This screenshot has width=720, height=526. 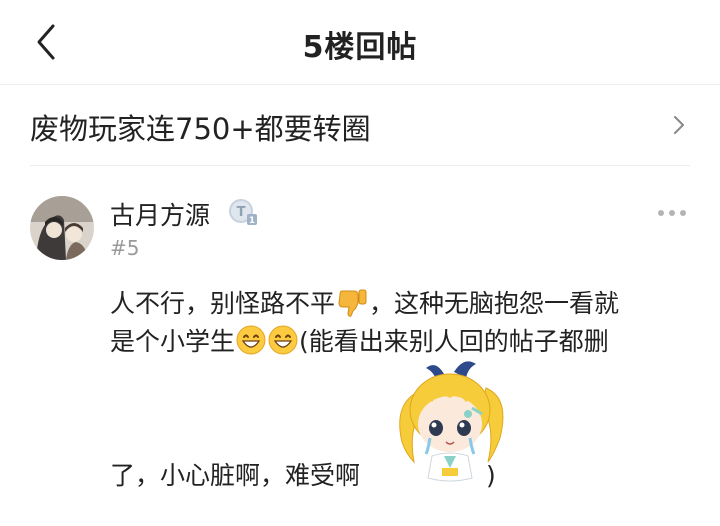 I want to click on username: 古月方源, so click(x=160, y=214).